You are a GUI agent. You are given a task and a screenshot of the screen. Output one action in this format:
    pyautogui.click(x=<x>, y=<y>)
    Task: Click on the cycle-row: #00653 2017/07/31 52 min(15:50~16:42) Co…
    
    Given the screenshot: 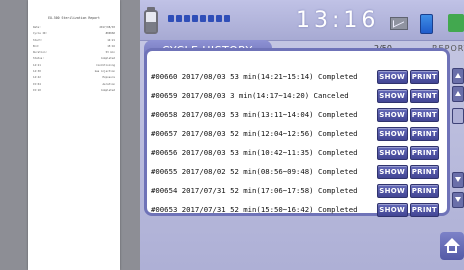 What is the action you would take?
    pyautogui.click(x=295, y=209)
    